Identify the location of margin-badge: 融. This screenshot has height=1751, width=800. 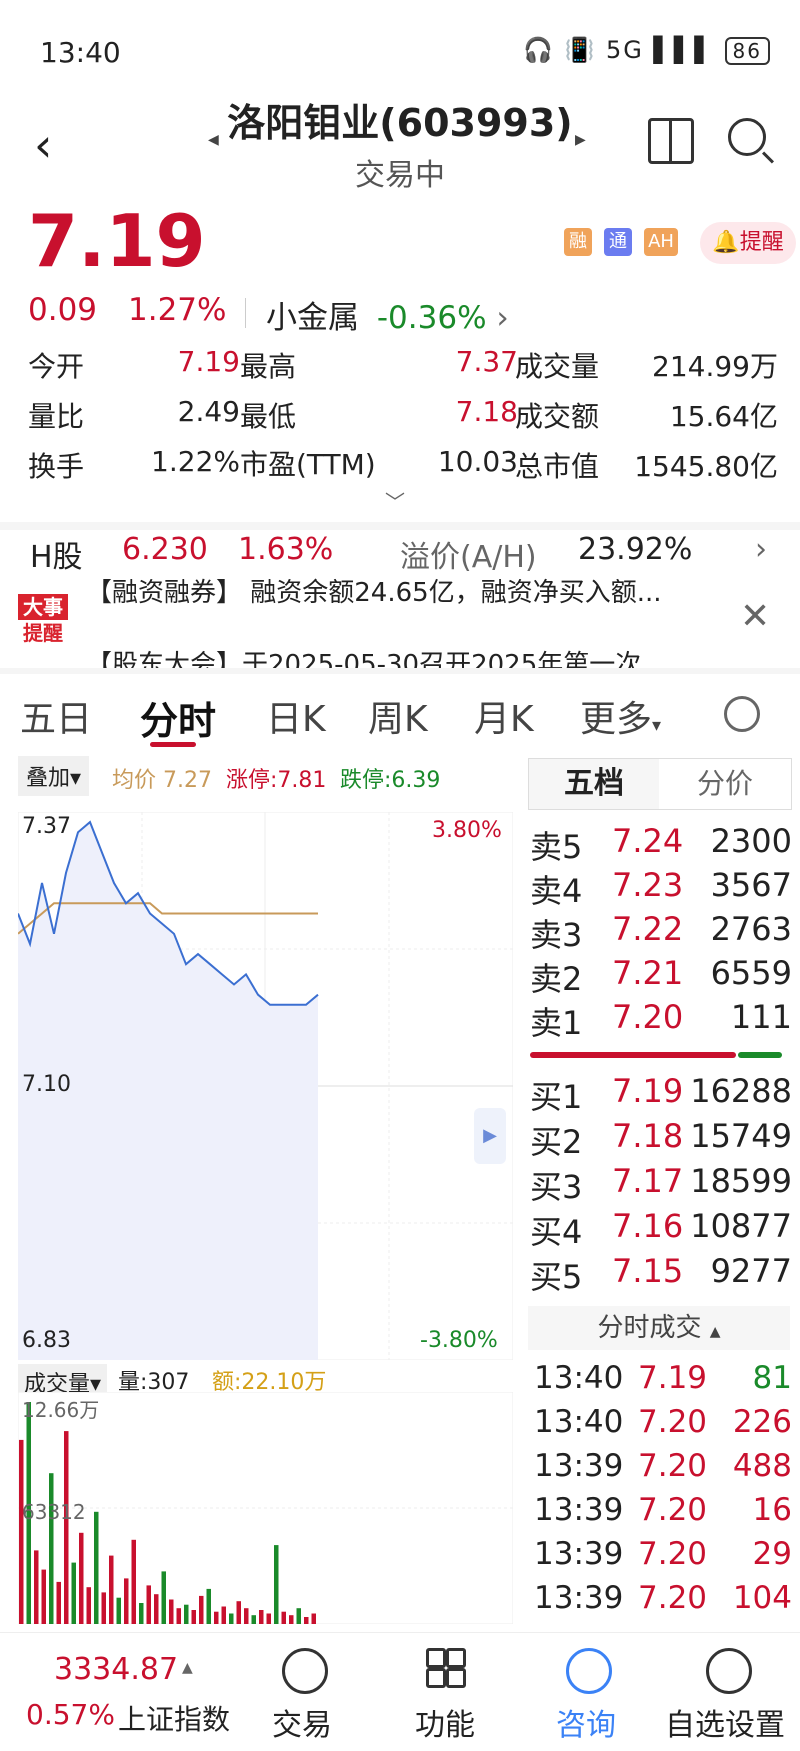
(578, 242).